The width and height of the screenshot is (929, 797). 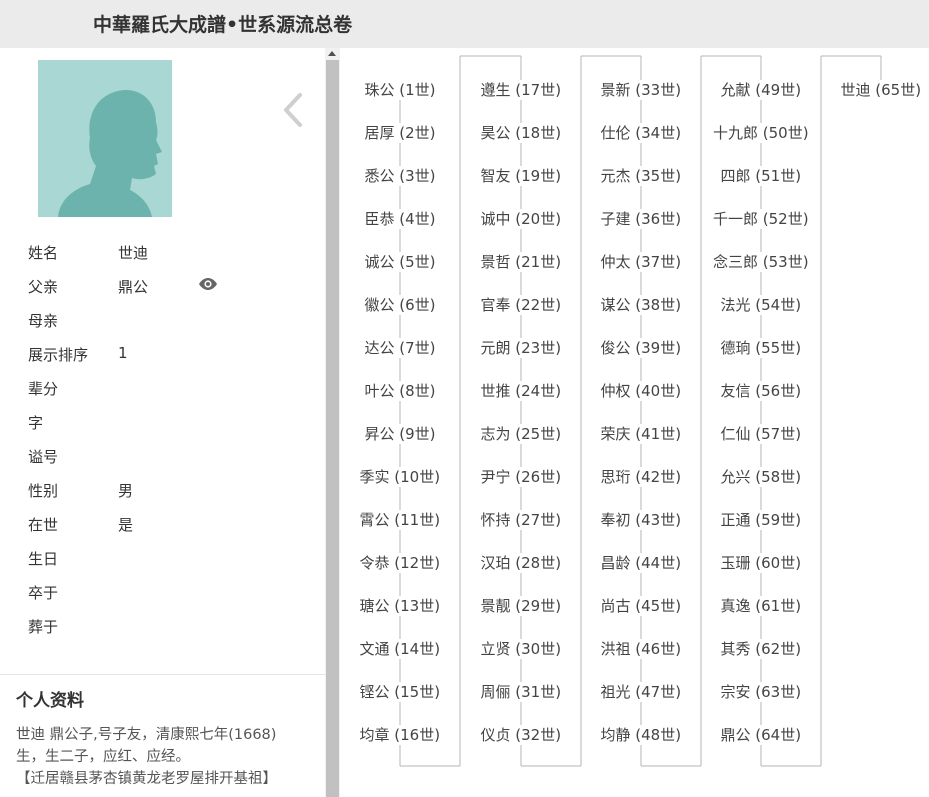 What do you see at coordinates (400, 176) in the screenshot?
I see `generation-node: 悉公 (3世)` at bounding box center [400, 176].